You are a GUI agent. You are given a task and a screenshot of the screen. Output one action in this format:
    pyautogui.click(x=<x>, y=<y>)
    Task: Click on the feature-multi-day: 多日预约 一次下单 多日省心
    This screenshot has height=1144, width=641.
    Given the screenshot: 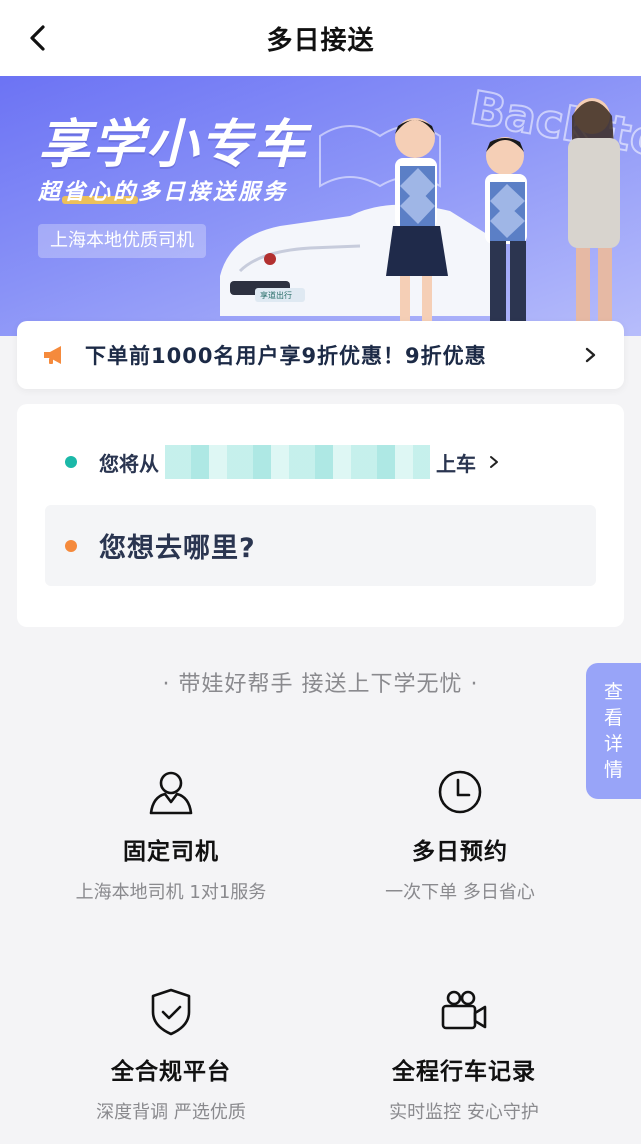 What is the action you would take?
    pyautogui.click(x=460, y=835)
    